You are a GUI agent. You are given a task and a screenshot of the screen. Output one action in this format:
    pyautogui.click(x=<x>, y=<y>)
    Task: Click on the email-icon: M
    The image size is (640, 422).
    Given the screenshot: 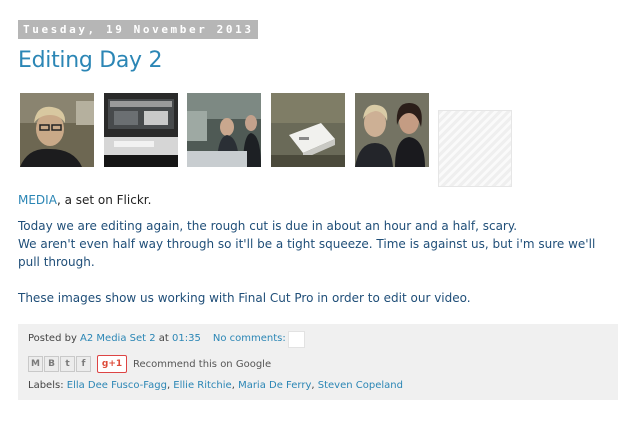 What is the action you would take?
    pyautogui.click(x=35, y=364)
    